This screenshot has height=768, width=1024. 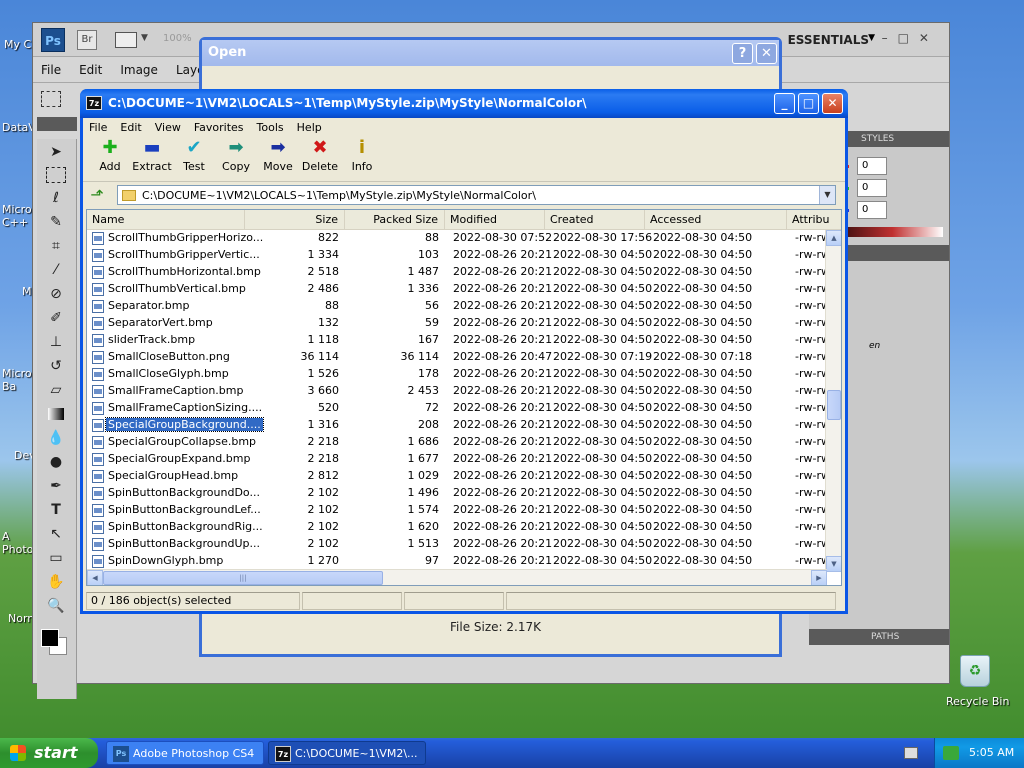 I want to click on brush-tool-icon: ✐, so click(x=56, y=318).